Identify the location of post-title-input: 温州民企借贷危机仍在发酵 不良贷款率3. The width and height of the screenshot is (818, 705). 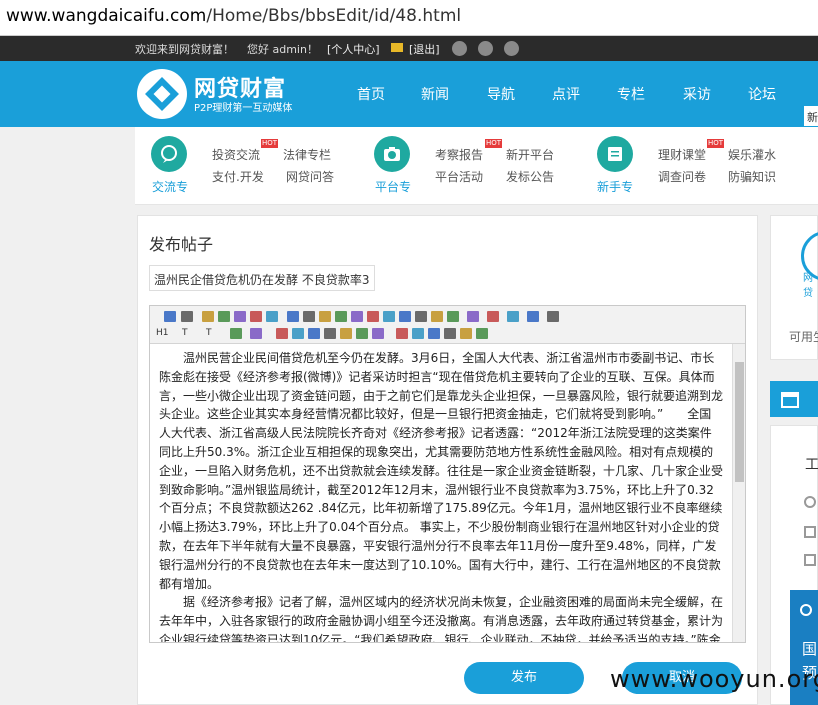
(262, 278).